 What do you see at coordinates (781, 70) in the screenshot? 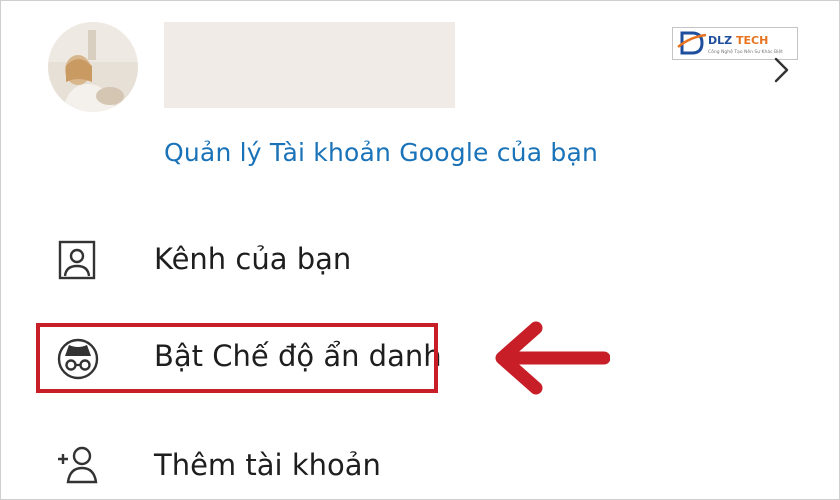
I see `chevron-right-icon` at bounding box center [781, 70].